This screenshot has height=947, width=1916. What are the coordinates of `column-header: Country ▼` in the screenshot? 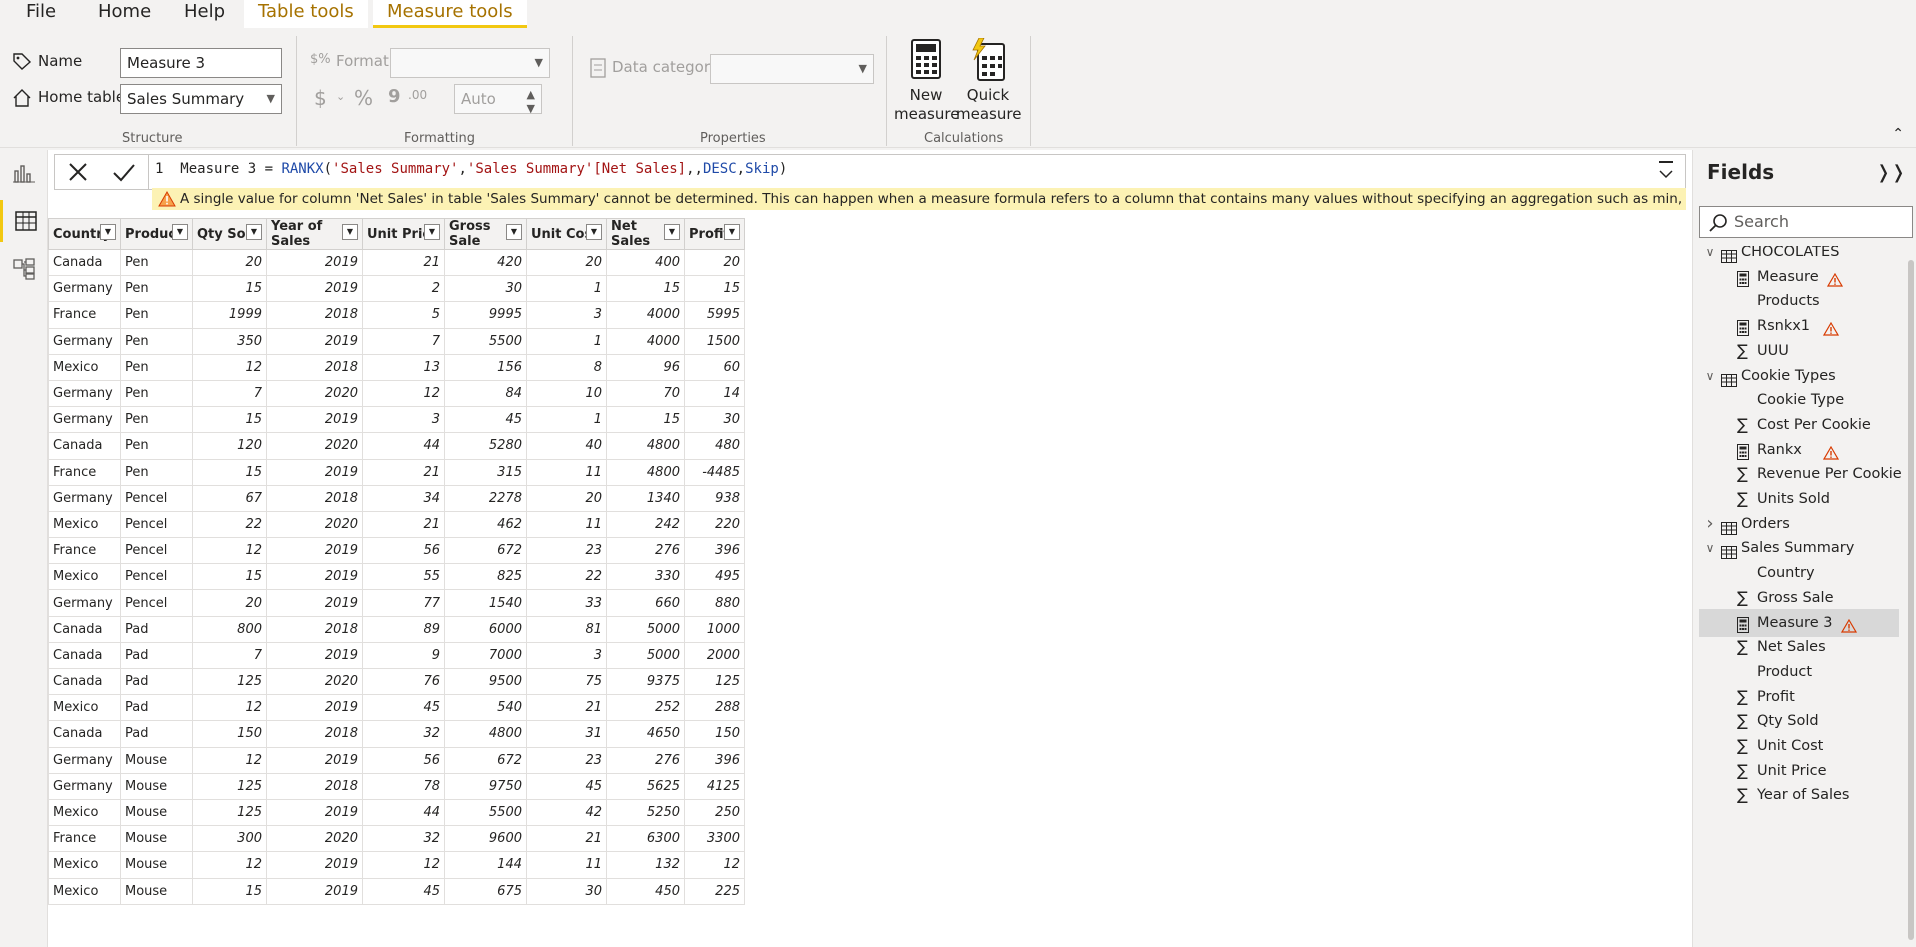 It's located at (84, 234).